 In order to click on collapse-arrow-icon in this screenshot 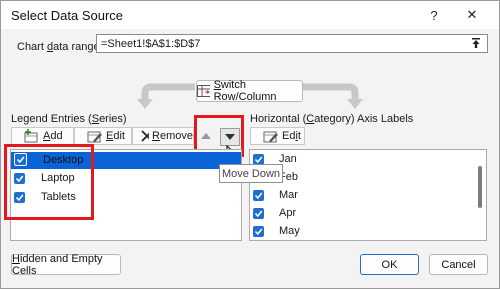, I will do `click(476, 43)`.